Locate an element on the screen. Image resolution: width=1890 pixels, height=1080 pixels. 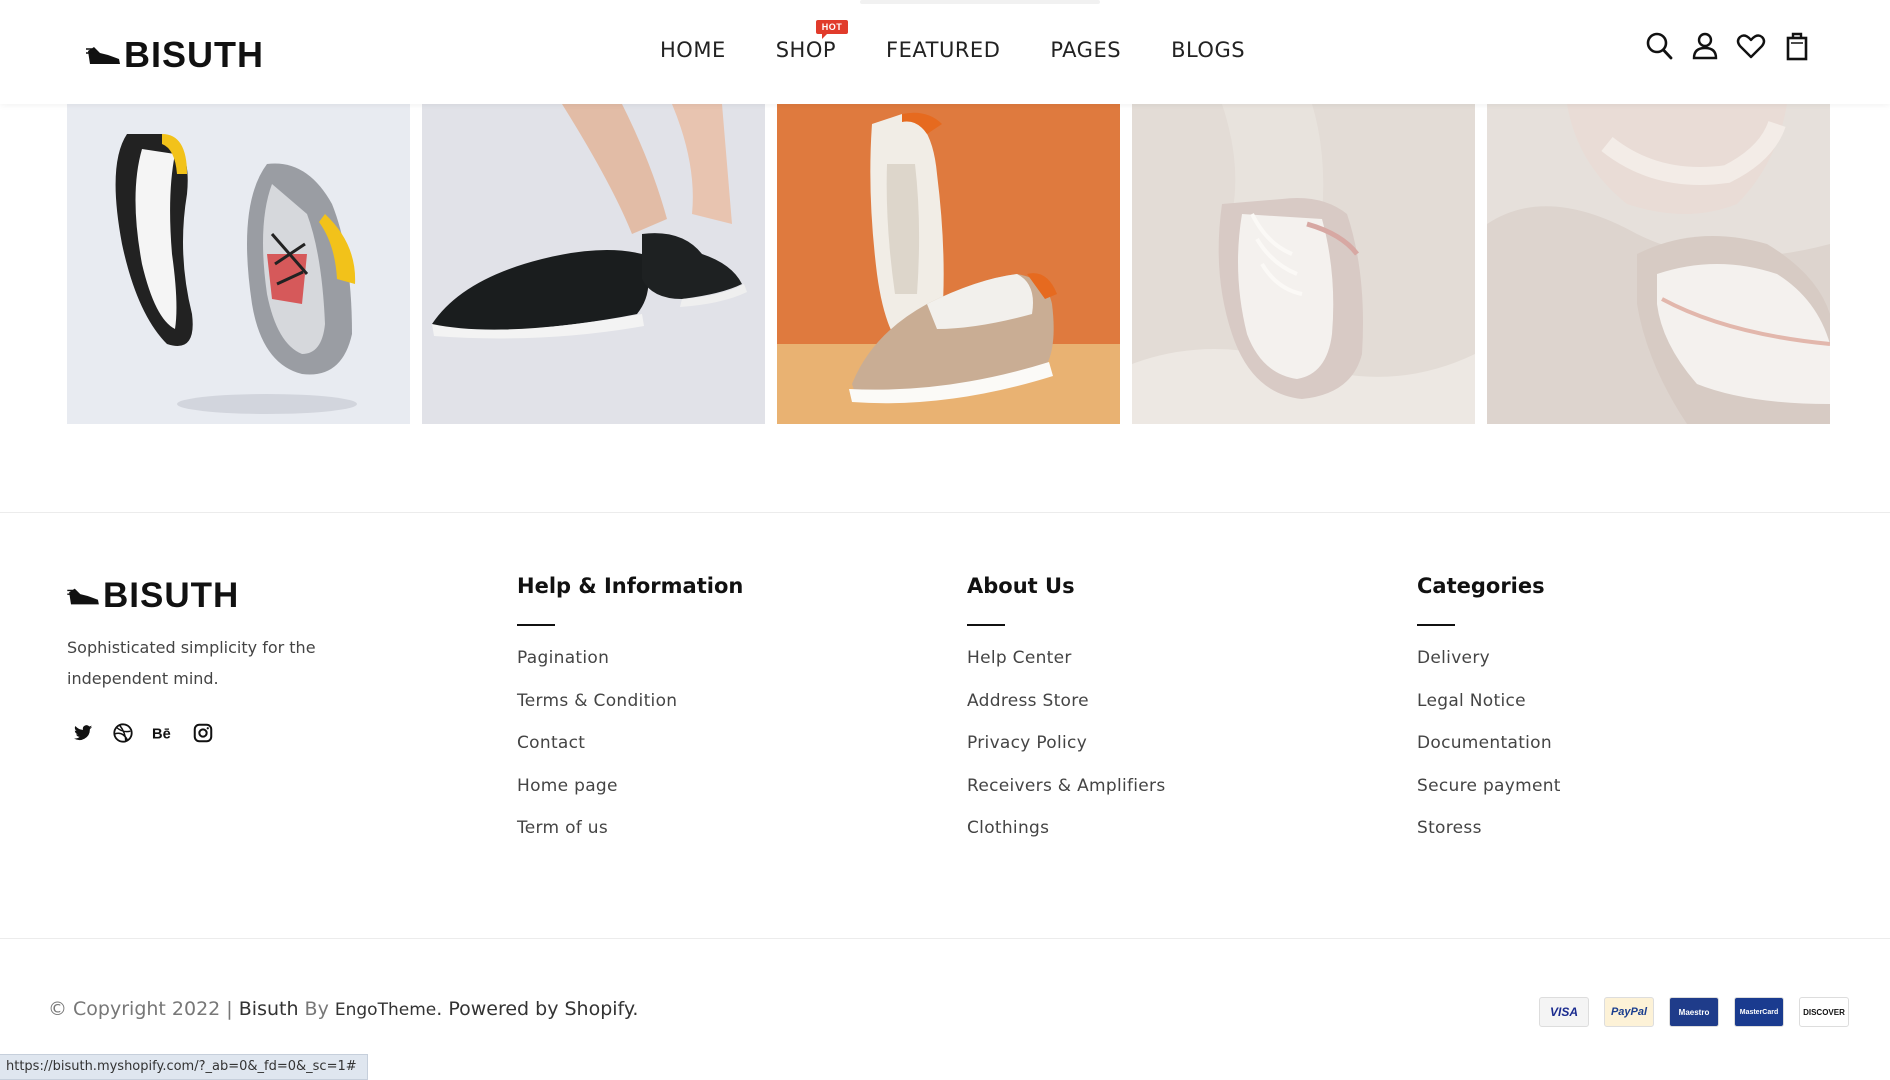
payment-methods: VISA PayPal Maestro MasterCard DISCOVER is located at coordinates (1701, 1012).